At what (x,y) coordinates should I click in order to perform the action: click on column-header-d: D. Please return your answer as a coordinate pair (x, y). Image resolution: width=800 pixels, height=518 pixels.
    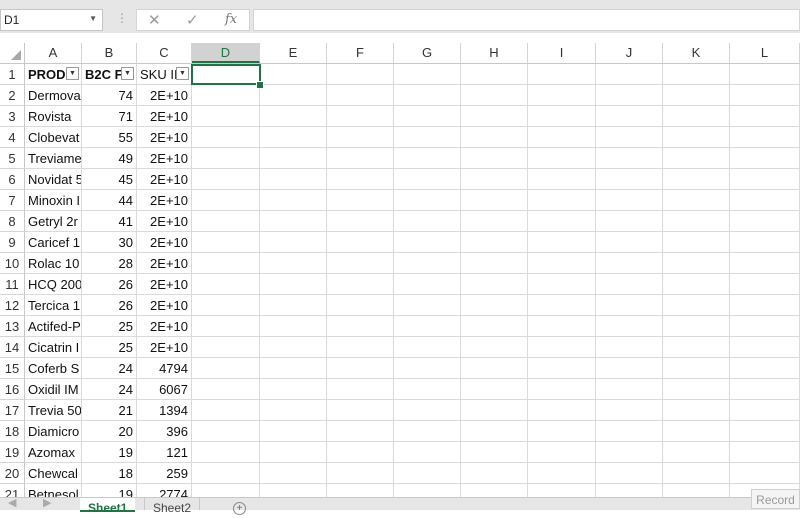
    Looking at the image, I should click on (226, 53).